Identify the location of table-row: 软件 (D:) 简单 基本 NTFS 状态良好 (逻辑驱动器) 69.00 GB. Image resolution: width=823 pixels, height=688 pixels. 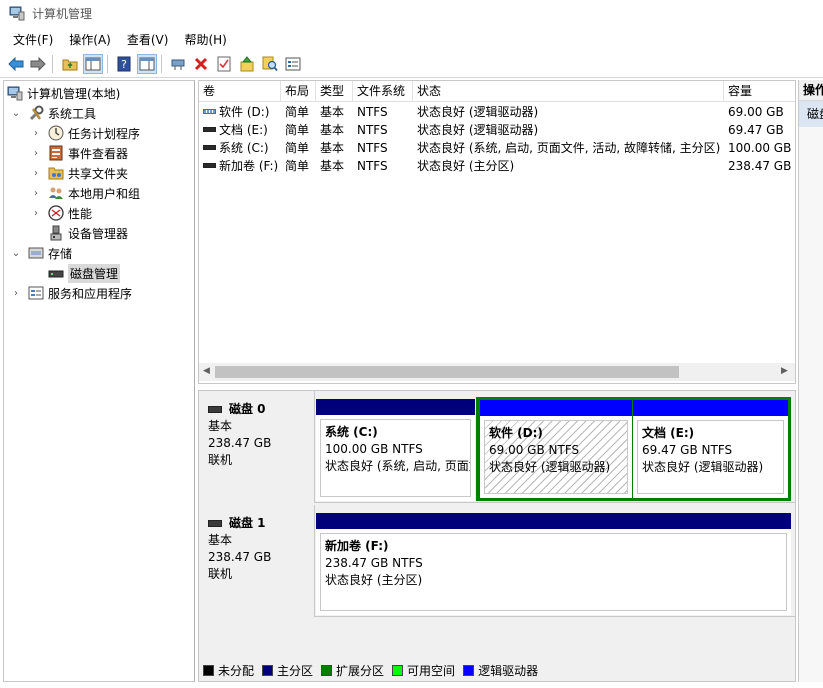
(497, 112).